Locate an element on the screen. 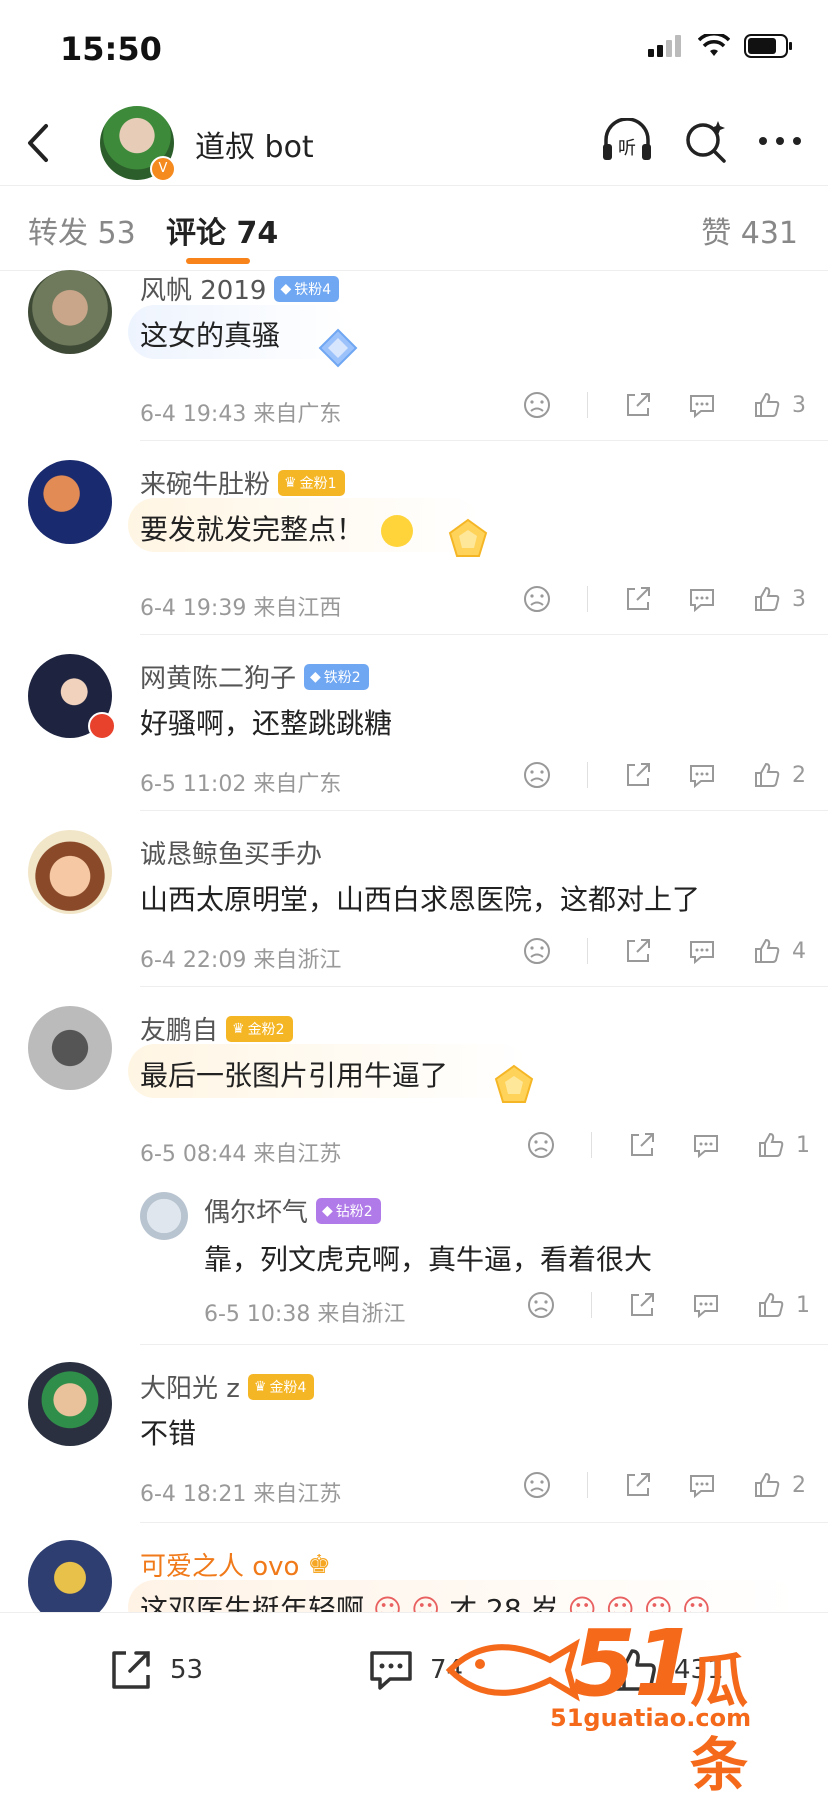  fan-badge: ♛ 金粉4 is located at coordinates (281, 1386).